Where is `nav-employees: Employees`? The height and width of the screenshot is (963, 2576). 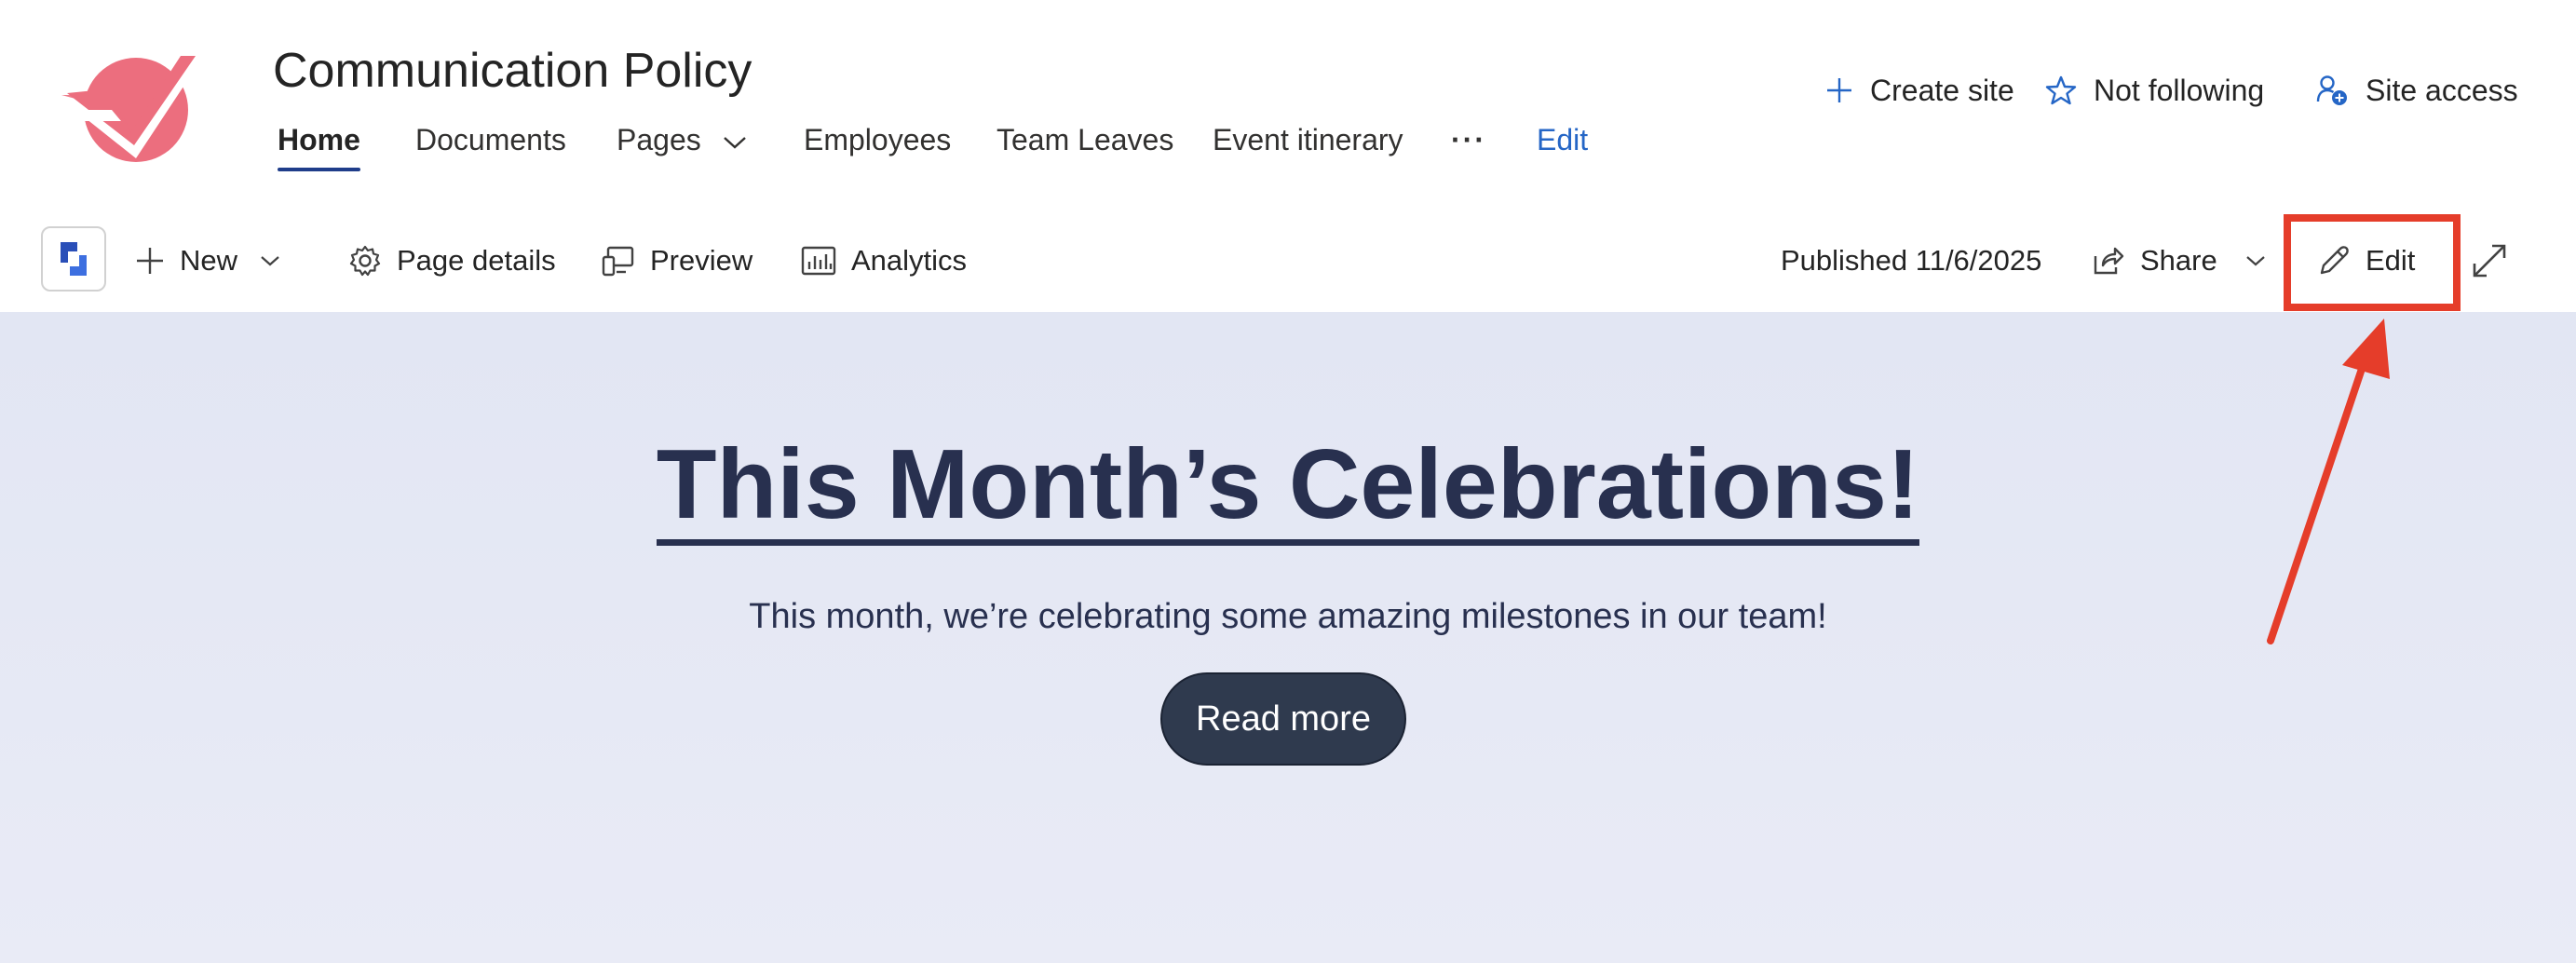
nav-employees: Employees is located at coordinates (877, 145).